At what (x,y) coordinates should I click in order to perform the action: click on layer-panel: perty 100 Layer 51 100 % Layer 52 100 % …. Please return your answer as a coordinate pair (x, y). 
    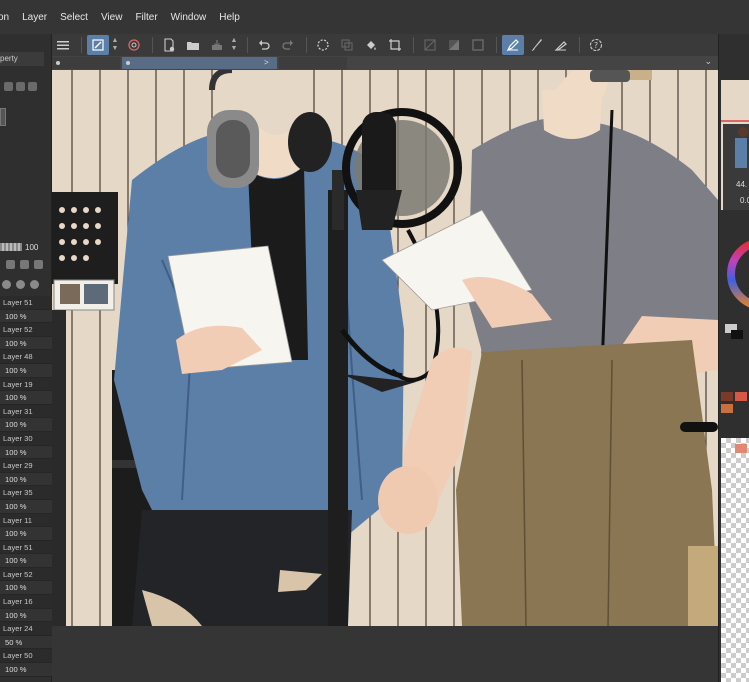
    Looking at the image, I should click on (26, 358).